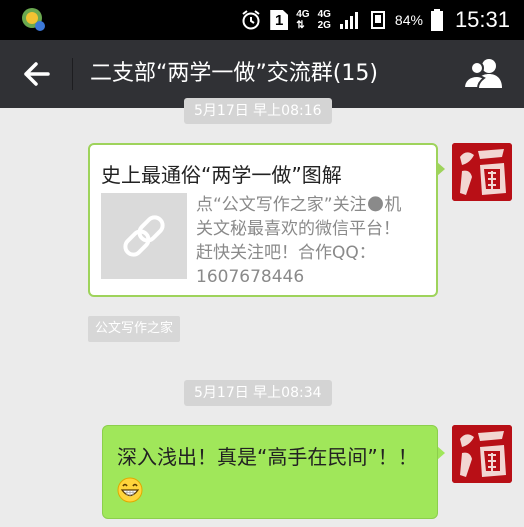 The width and height of the screenshot is (524, 527). Describe the element at coordinates (258, 393) in the screenshot. I see `timestamp-chip: 5月17日 早上08:34` at that location.